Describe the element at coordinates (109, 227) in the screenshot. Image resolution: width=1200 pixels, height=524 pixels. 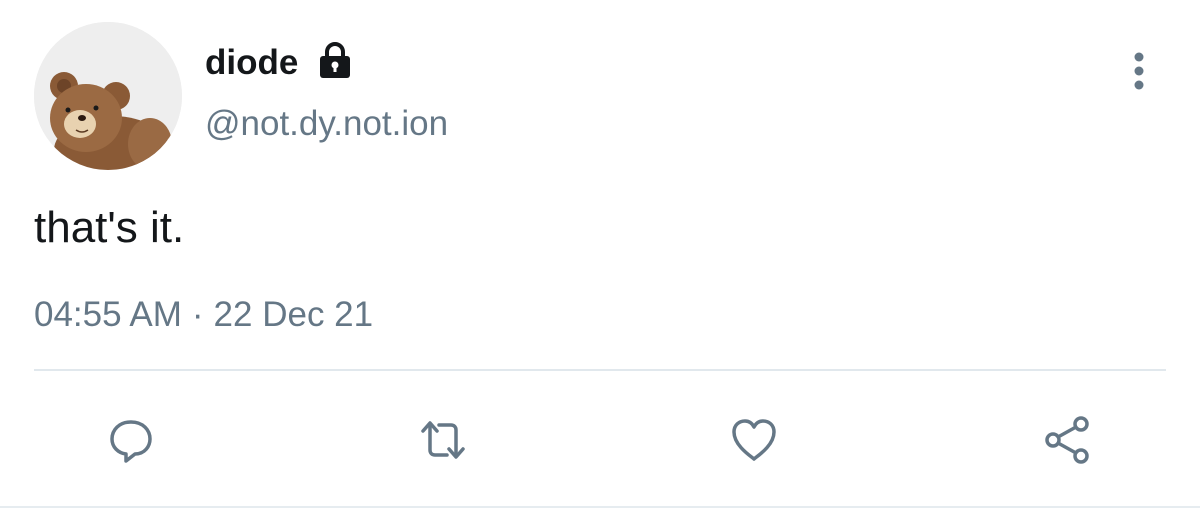
I see `tweet-text: that's it.` at that location.